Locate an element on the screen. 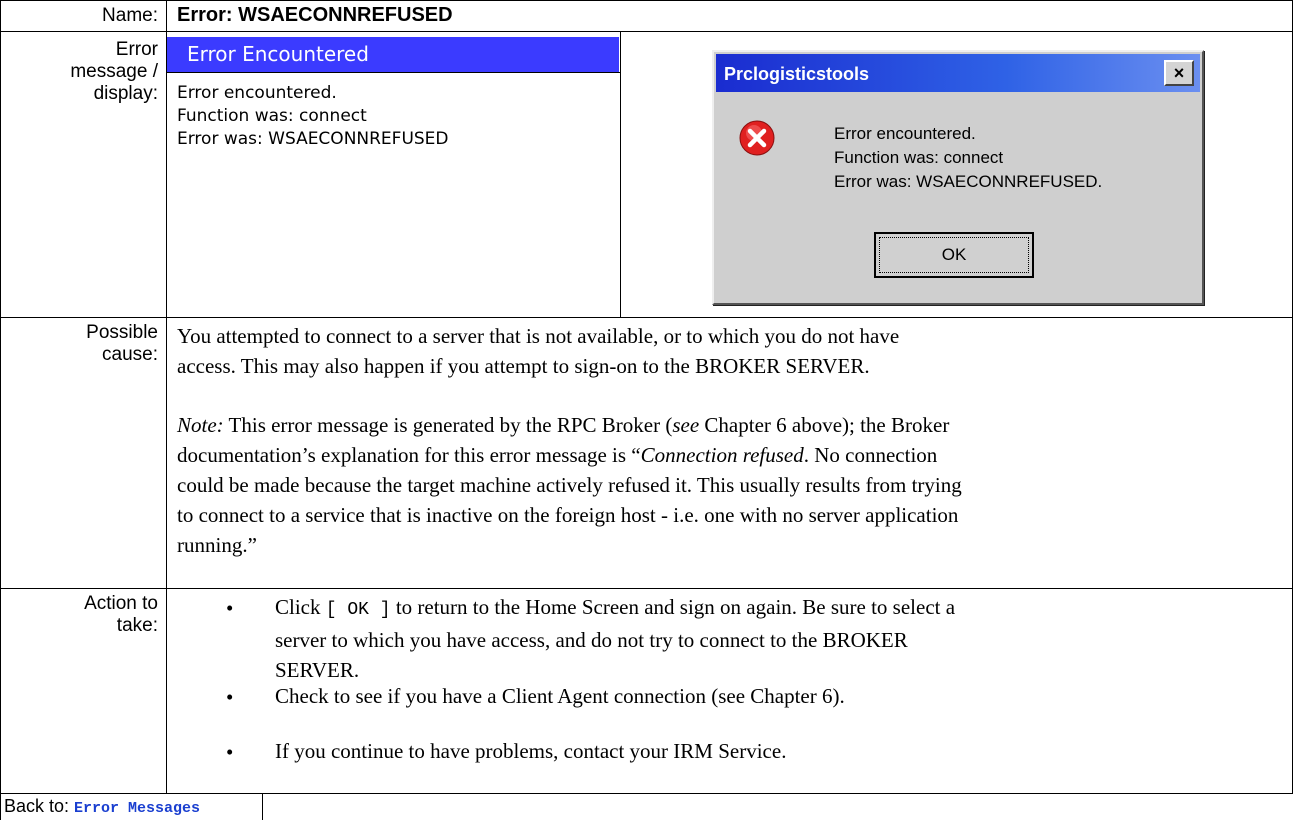  back-to-row: Back to: Error Messages is located at coordinates (102, 806).